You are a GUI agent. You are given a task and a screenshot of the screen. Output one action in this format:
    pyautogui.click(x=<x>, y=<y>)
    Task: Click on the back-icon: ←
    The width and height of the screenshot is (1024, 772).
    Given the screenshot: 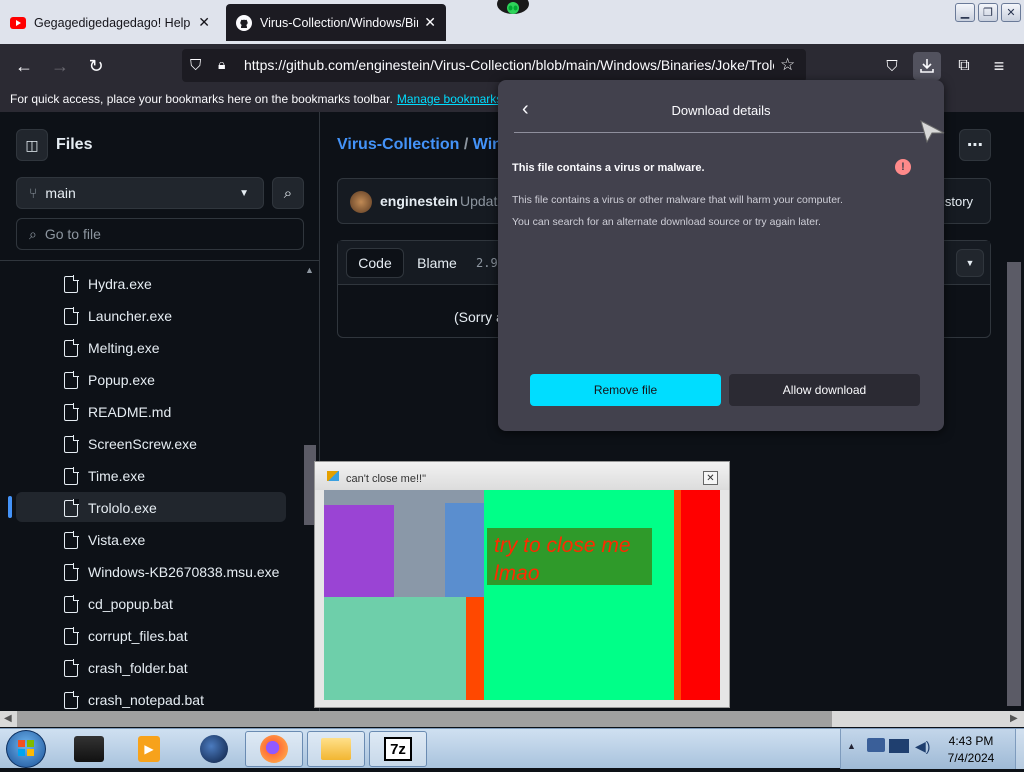 What is the action you would take?
    pyautogui.click(x=24, y=66)
    